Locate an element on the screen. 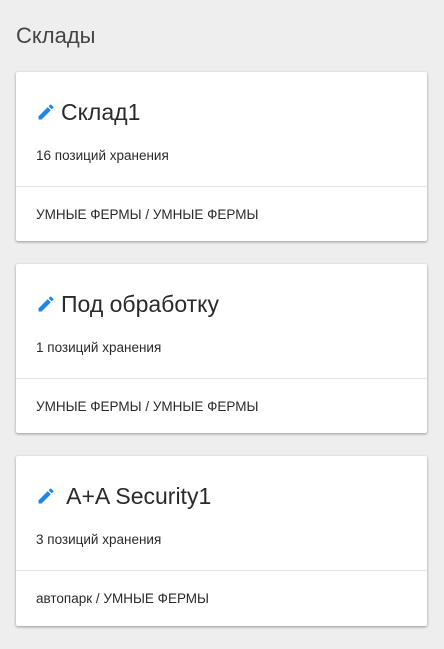  storage-positions-count: 3 позиций хранения is located at coordinates (99, 539).